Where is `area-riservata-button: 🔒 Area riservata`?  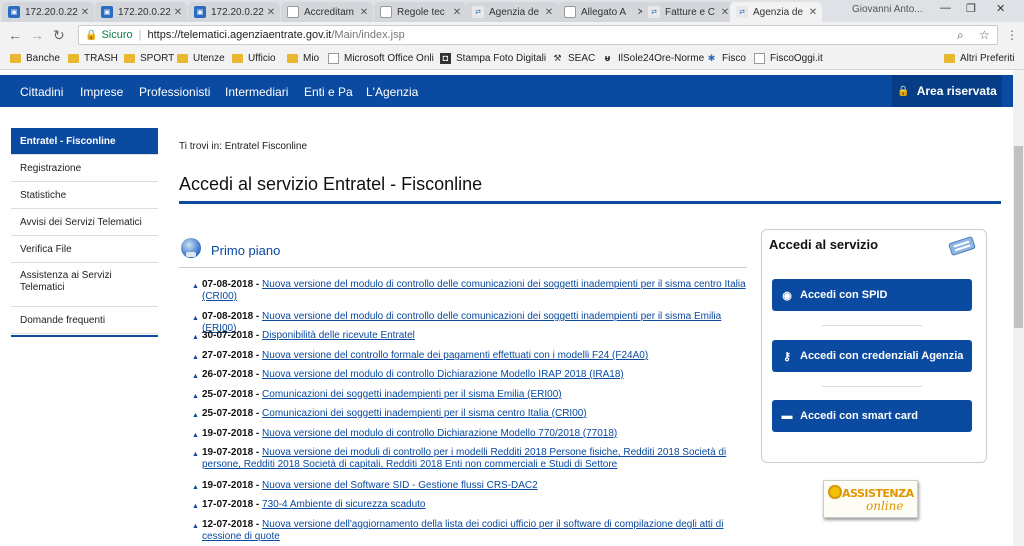
area-riservata-button: 🔒 Area riservata is located at coordinates (947, 91).